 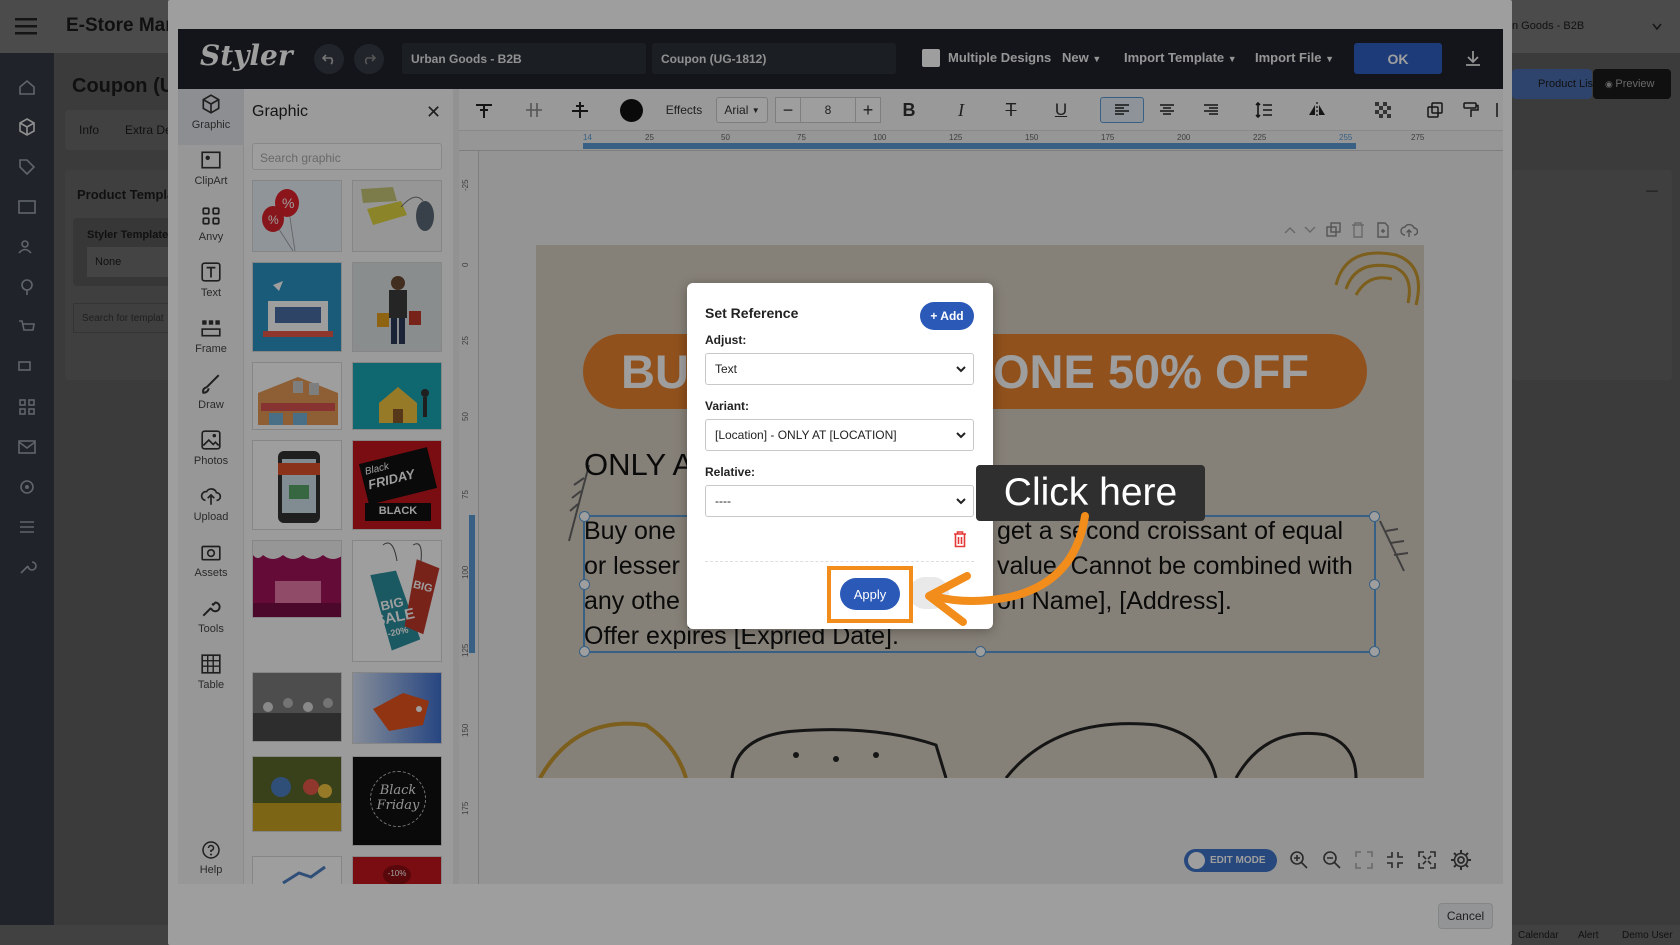 What do you see at coordinates (524, 58) in the screenshot?
I see `store-field: Urban Goods - B2B` at bounding box center [524, 58].